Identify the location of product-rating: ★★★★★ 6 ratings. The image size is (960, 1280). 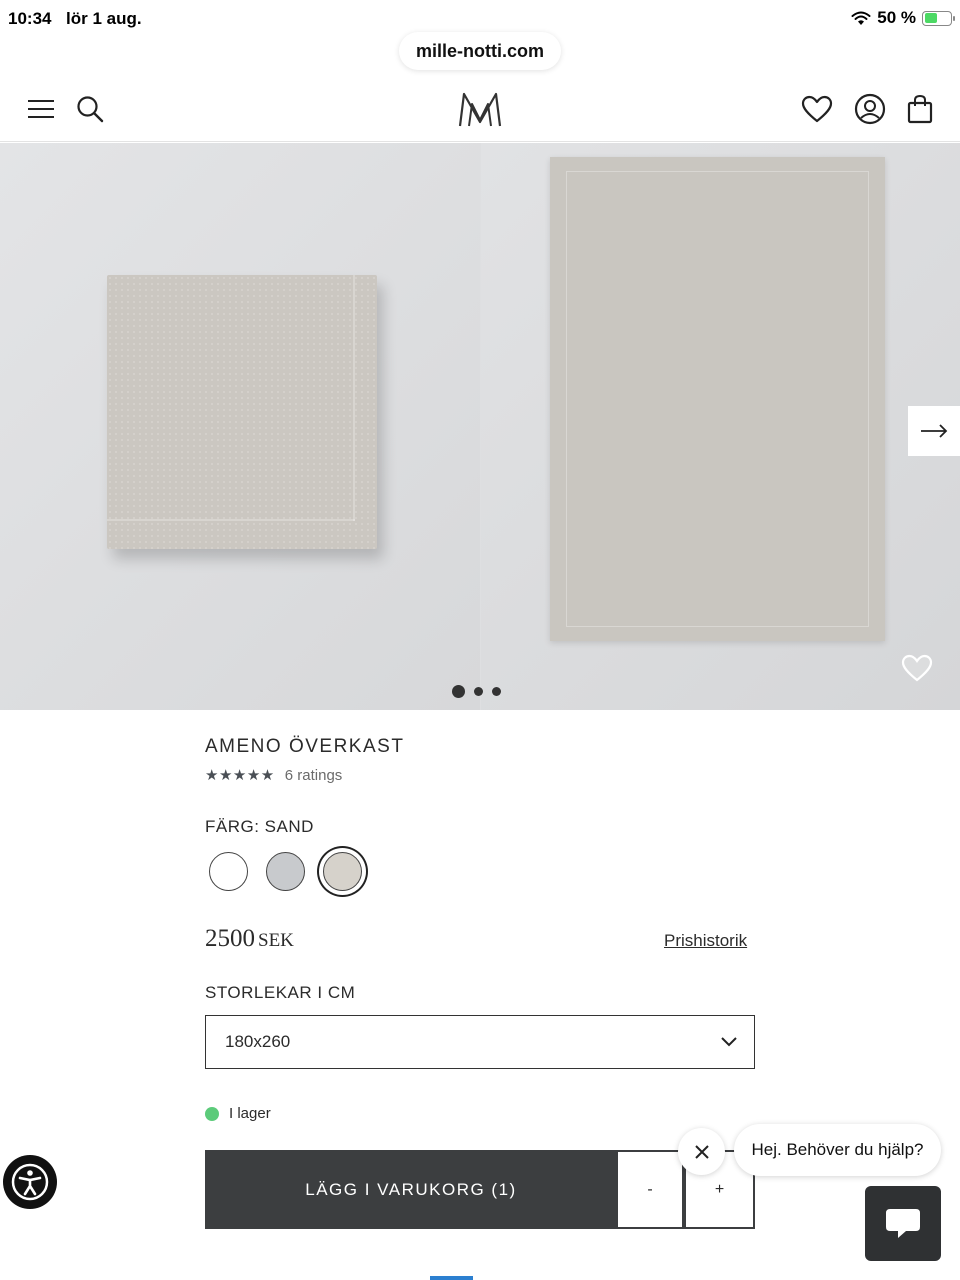
(274, 775).